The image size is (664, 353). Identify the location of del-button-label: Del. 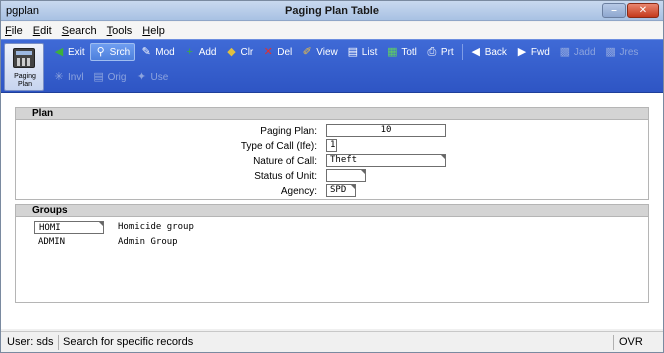
(285, 52).